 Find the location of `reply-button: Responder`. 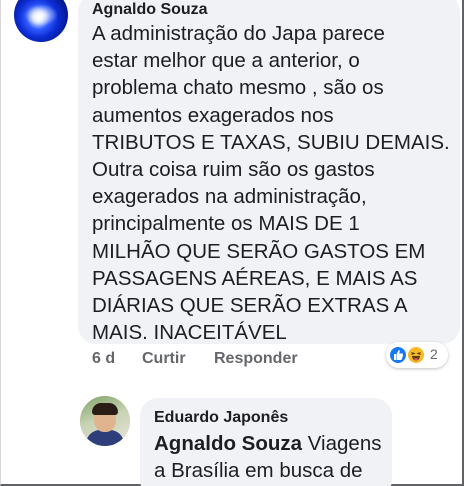

reply-button: Responder is located at coordinates (256, 359).